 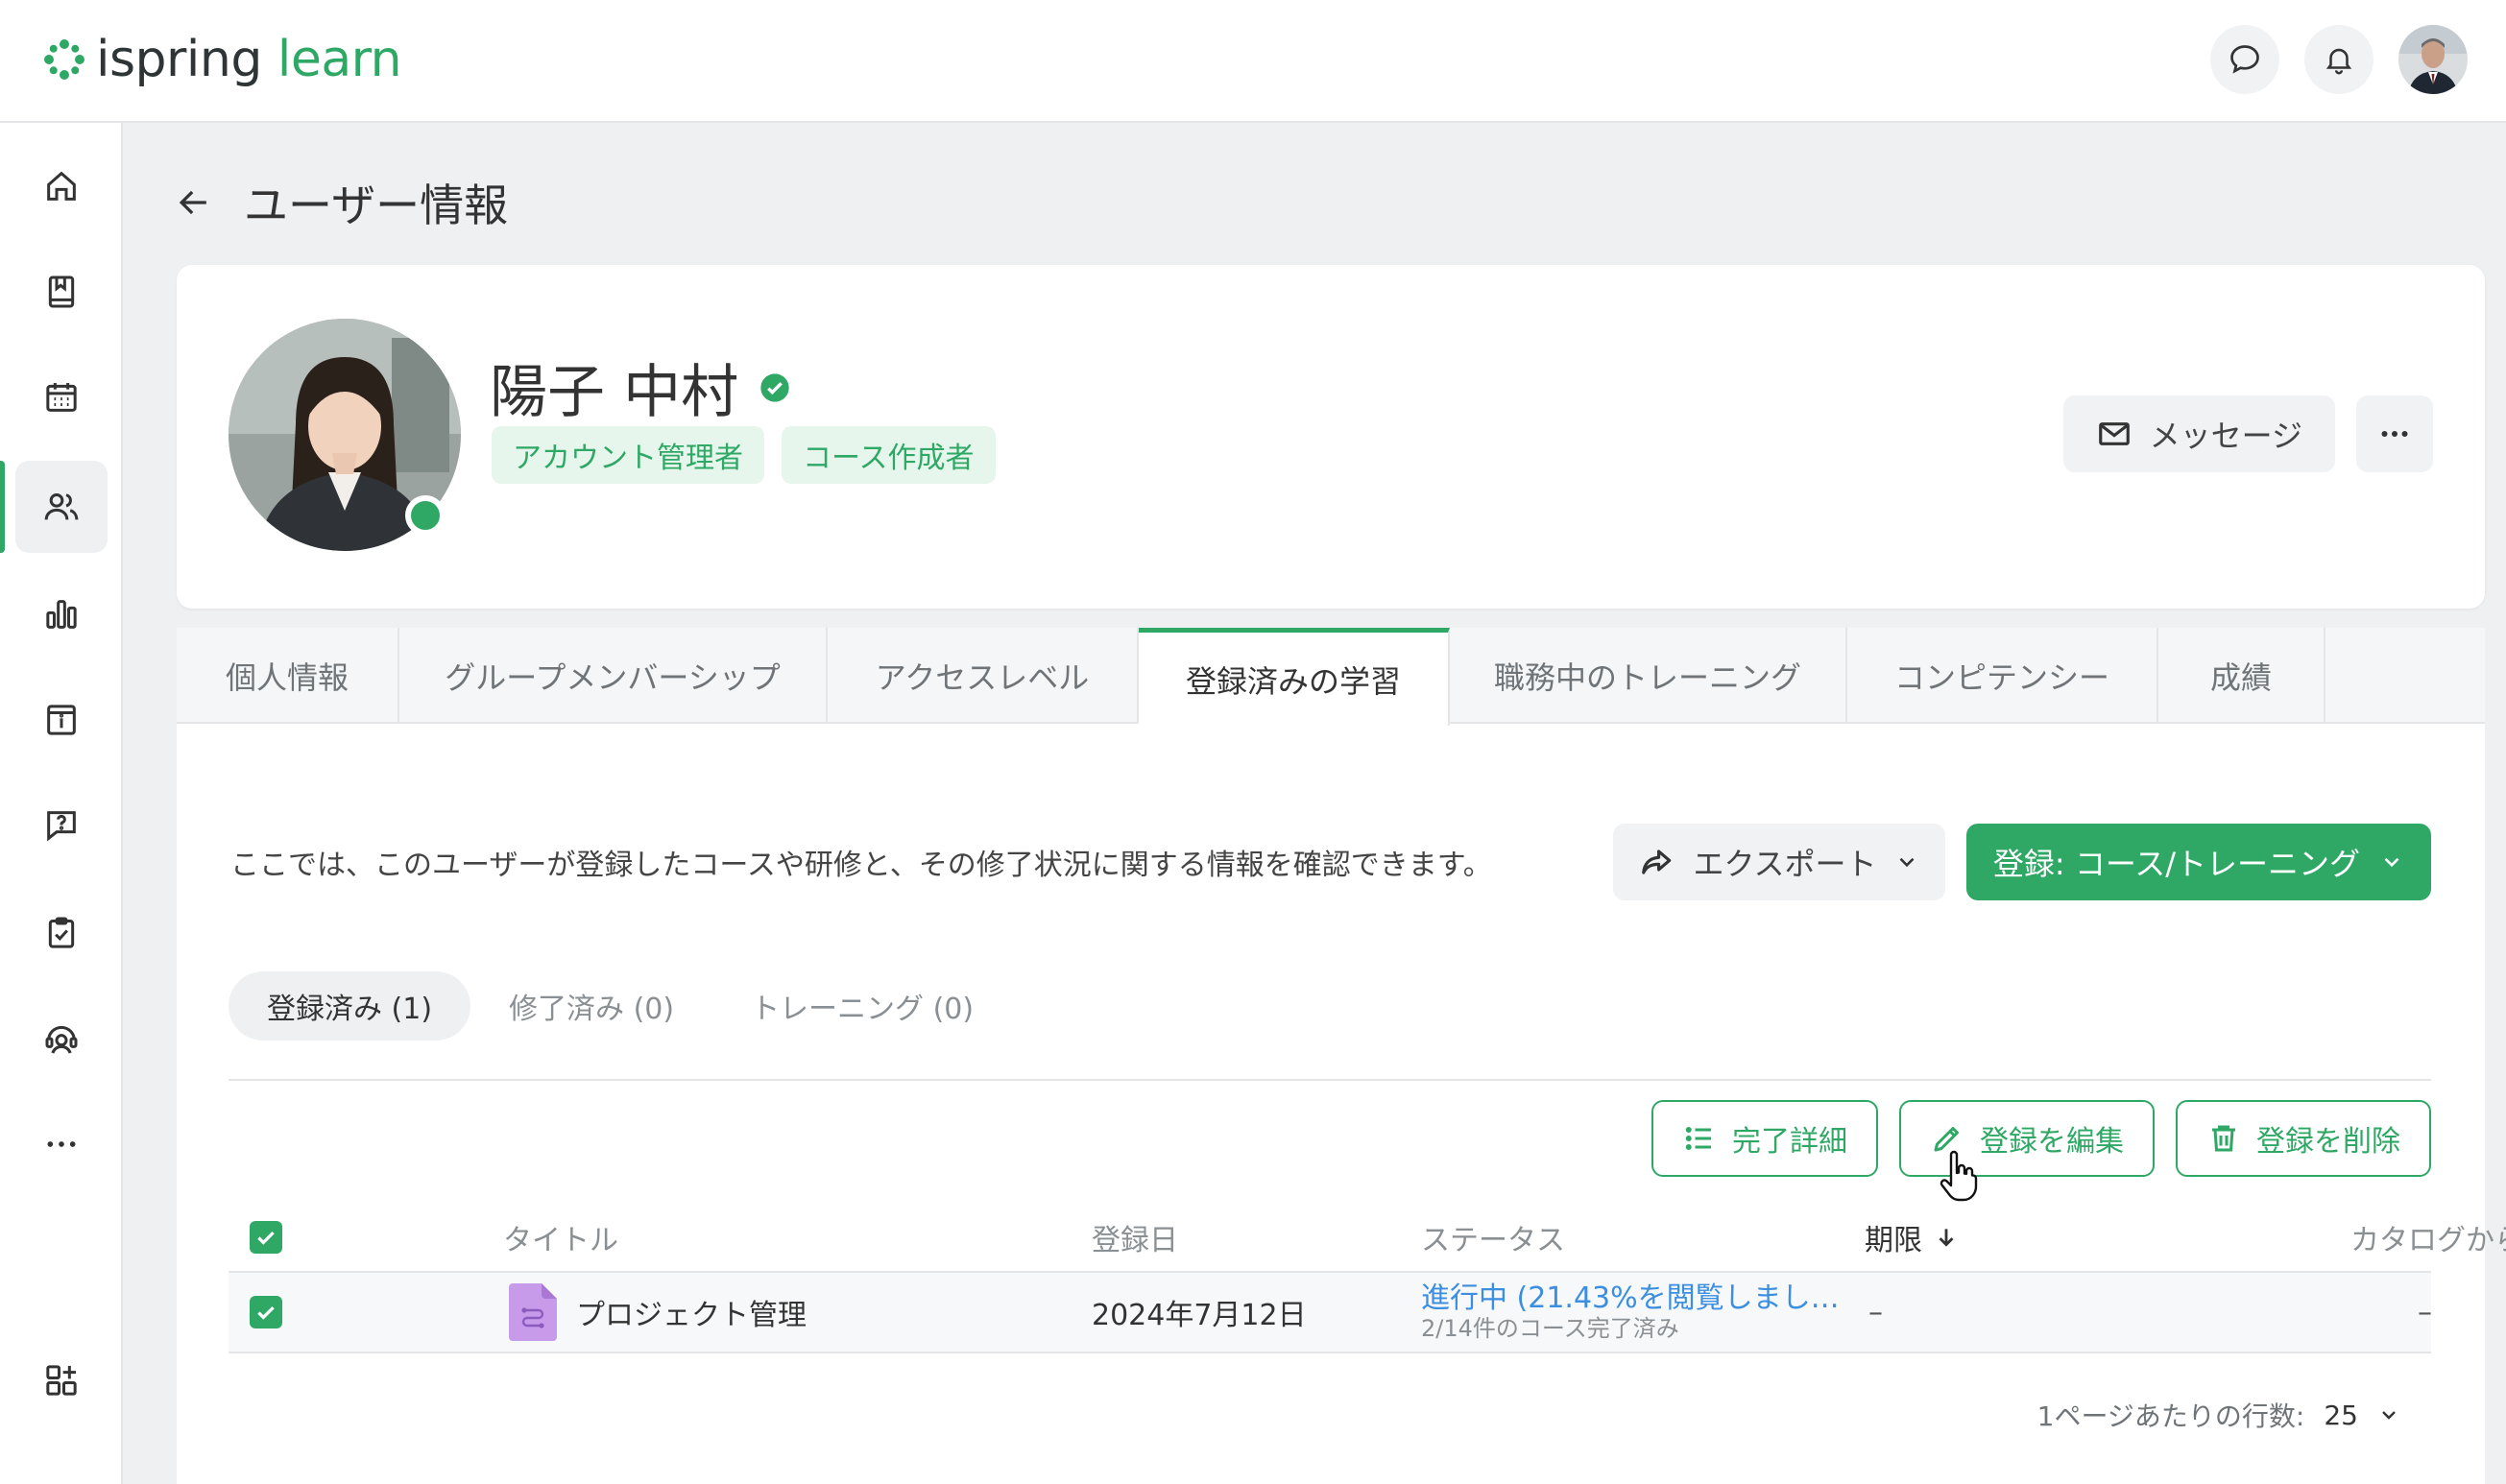 I want to click on question-chat-icon, so click(x=61, y=826).